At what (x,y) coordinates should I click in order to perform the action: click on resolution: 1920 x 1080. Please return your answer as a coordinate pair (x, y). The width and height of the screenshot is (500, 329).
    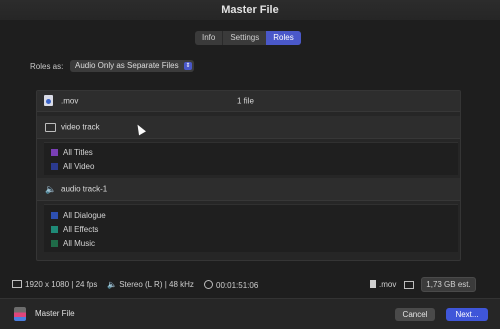
    Looking at the image, I should click on (47, 284).